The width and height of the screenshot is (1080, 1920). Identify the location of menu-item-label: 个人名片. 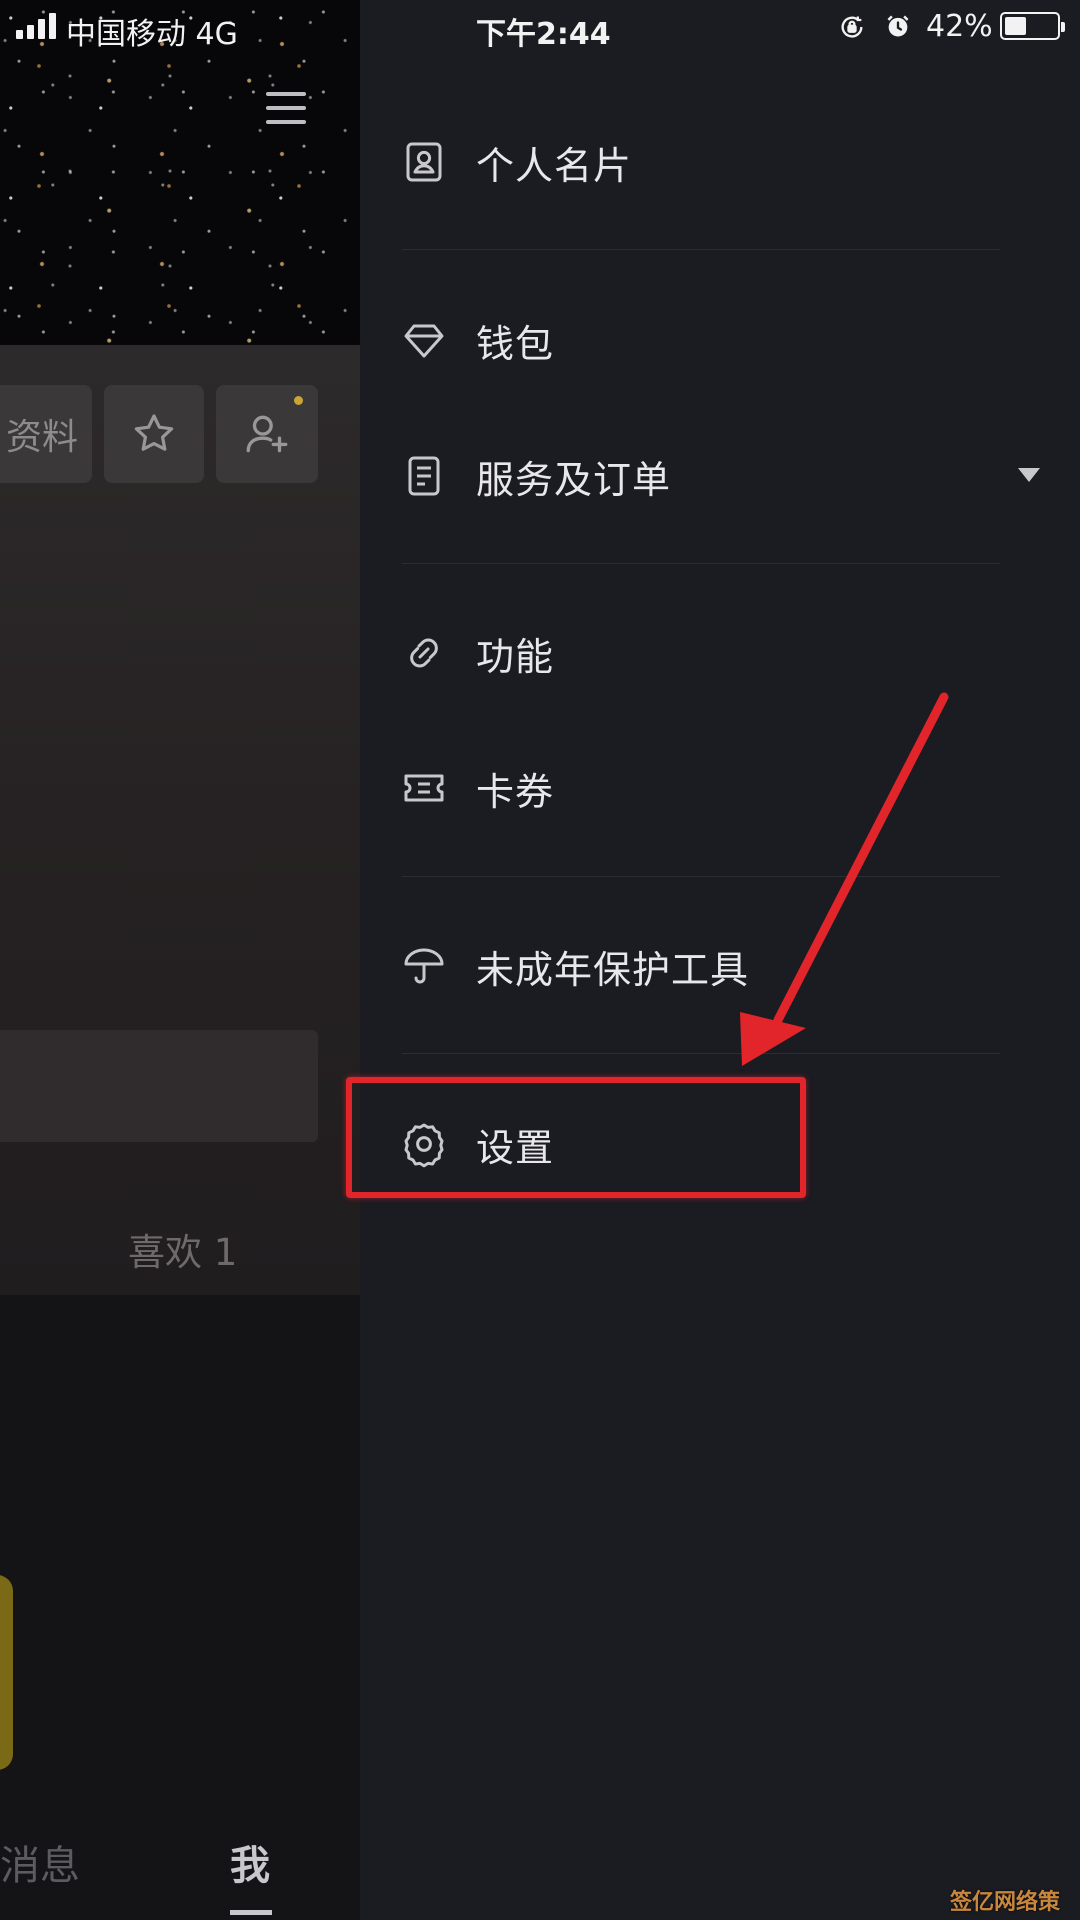
(554, 165).